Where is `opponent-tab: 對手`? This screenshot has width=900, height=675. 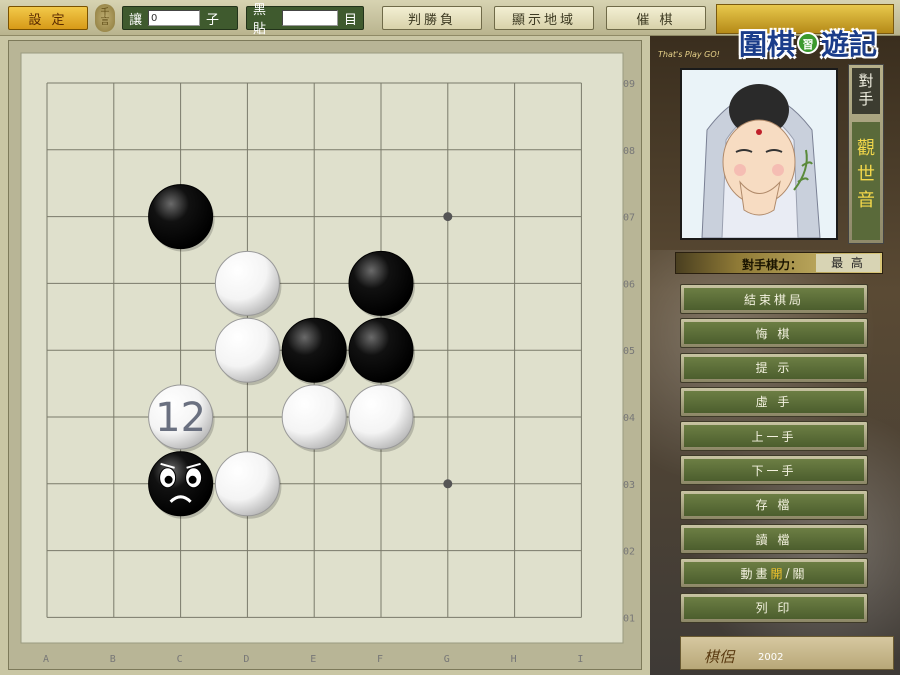
opponent-tab: 對手 is located at coordinates (866, 91).